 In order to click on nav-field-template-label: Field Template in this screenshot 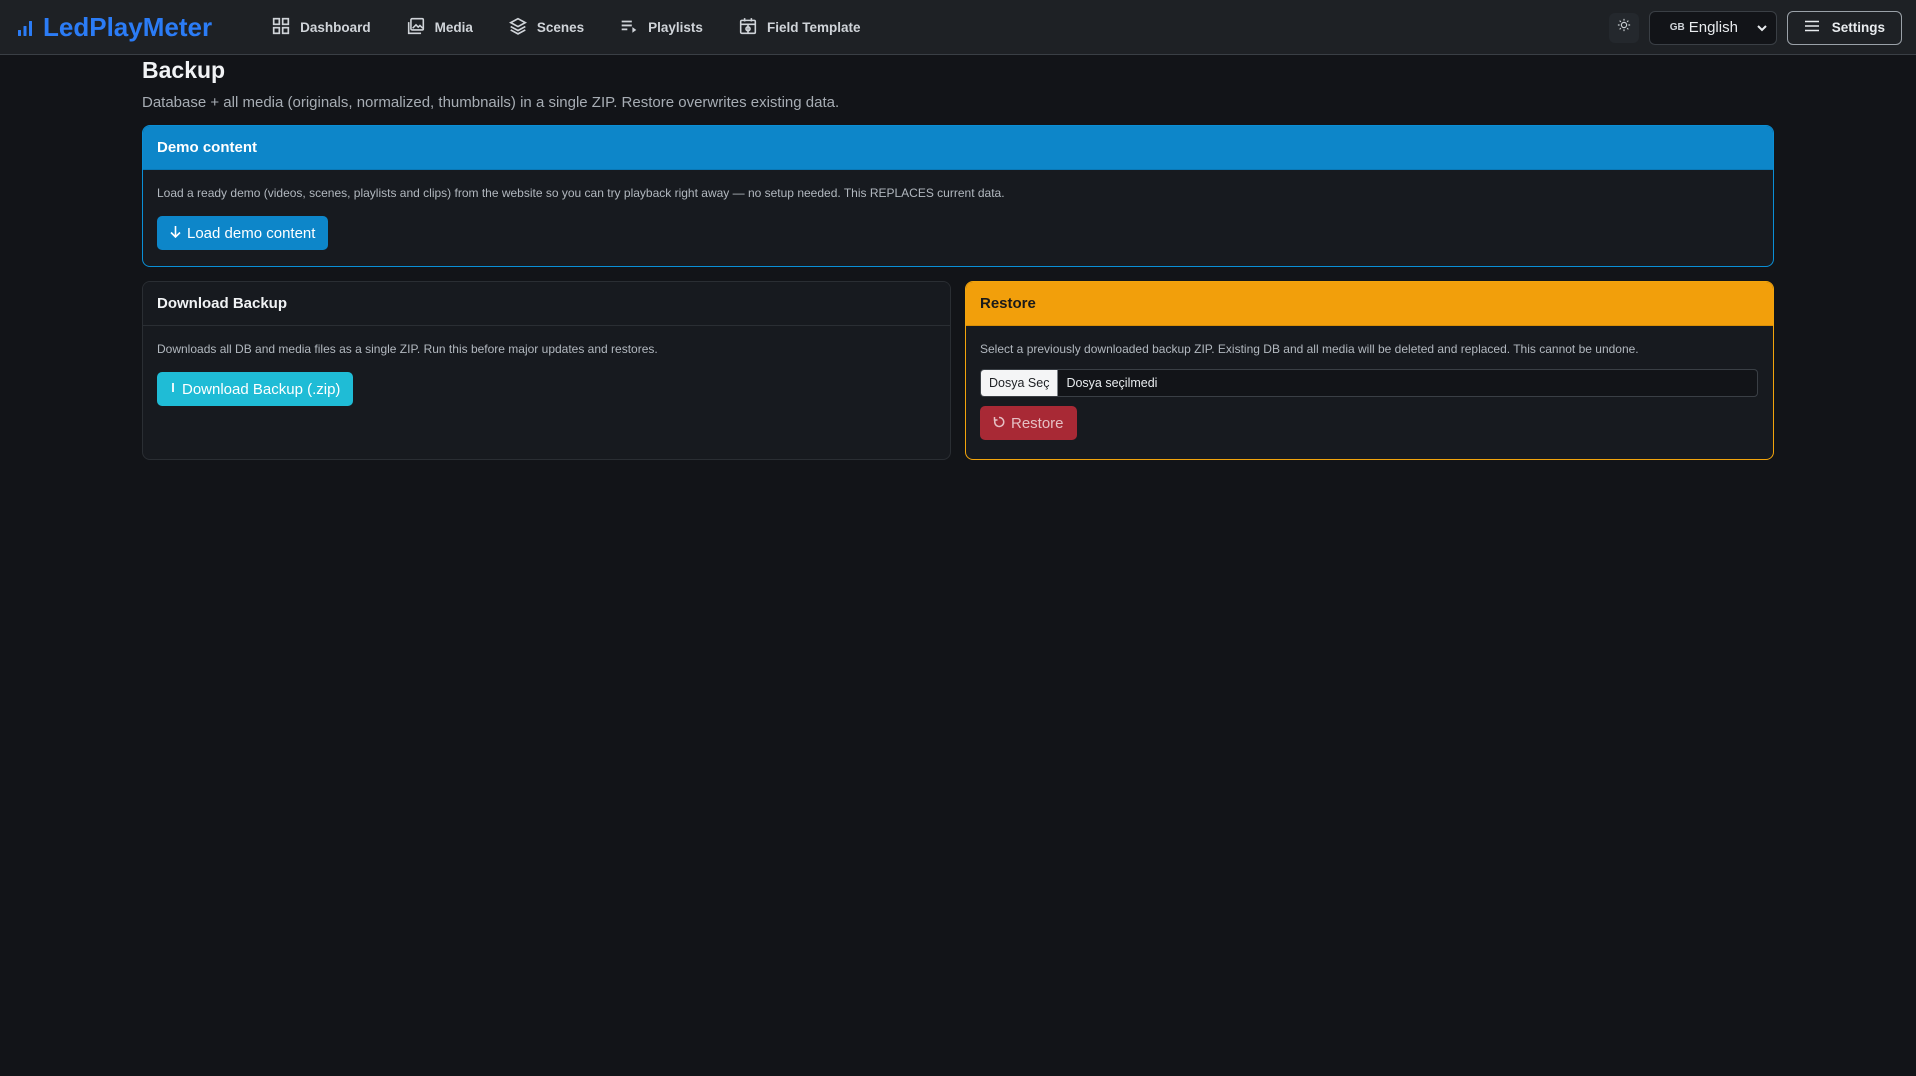, I will do `click(813, 27)`.